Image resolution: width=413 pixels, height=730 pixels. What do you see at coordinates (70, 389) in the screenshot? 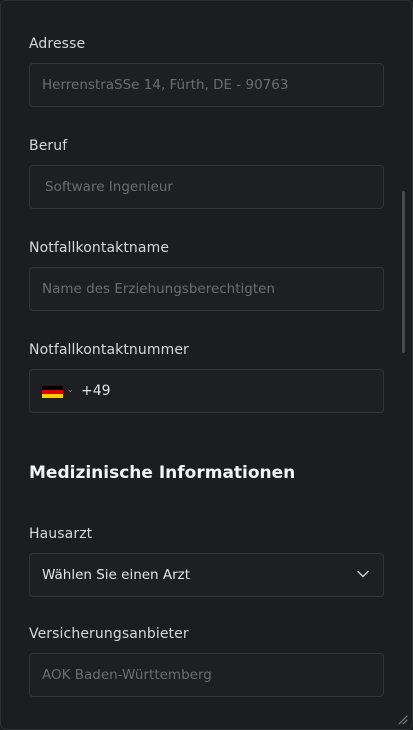
I see `country-chevron-icon: ⌄` at bounding box center [70, 389].